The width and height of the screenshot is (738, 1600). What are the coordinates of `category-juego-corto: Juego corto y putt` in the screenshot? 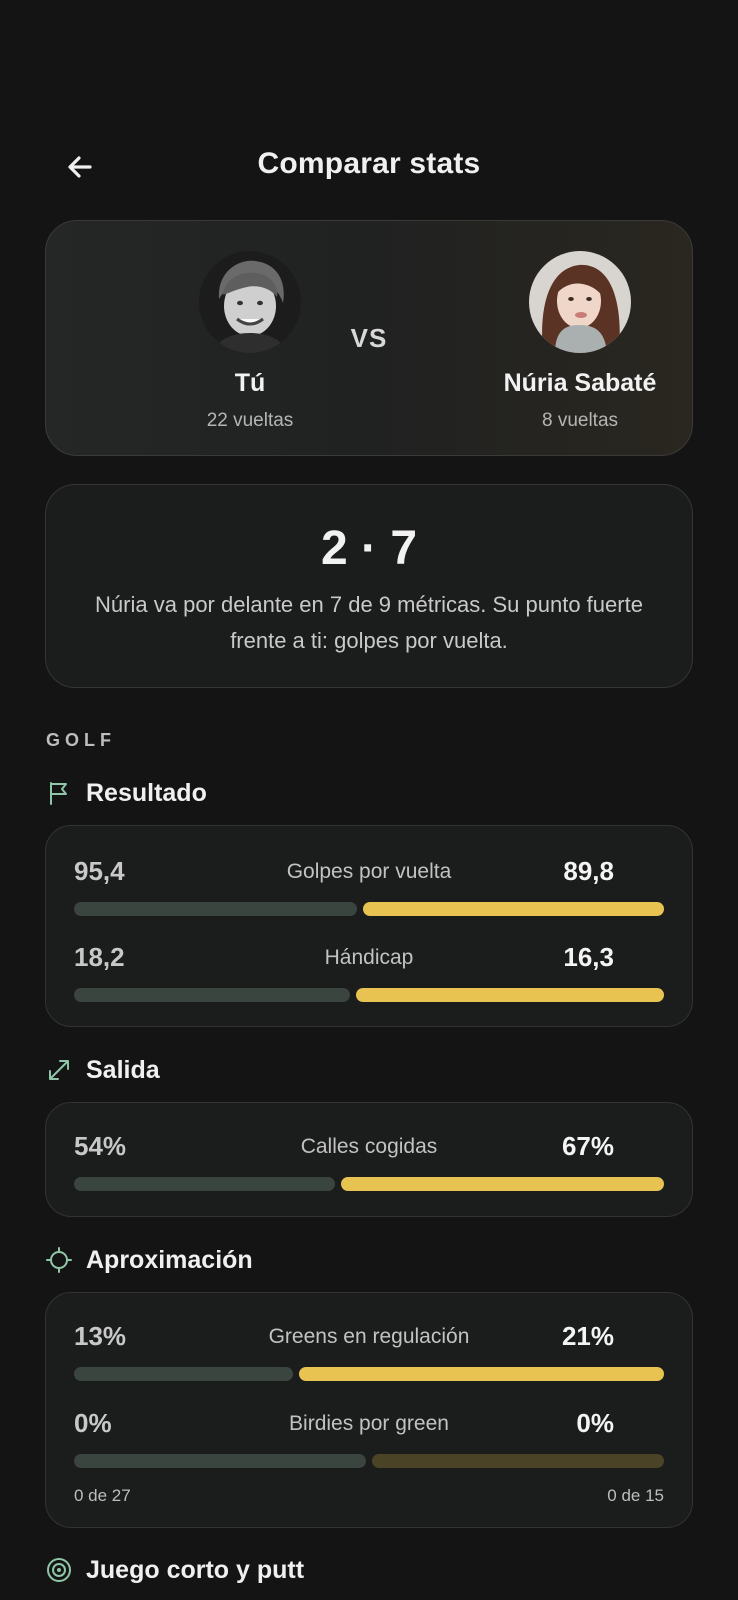 It's located at (175, 1570).